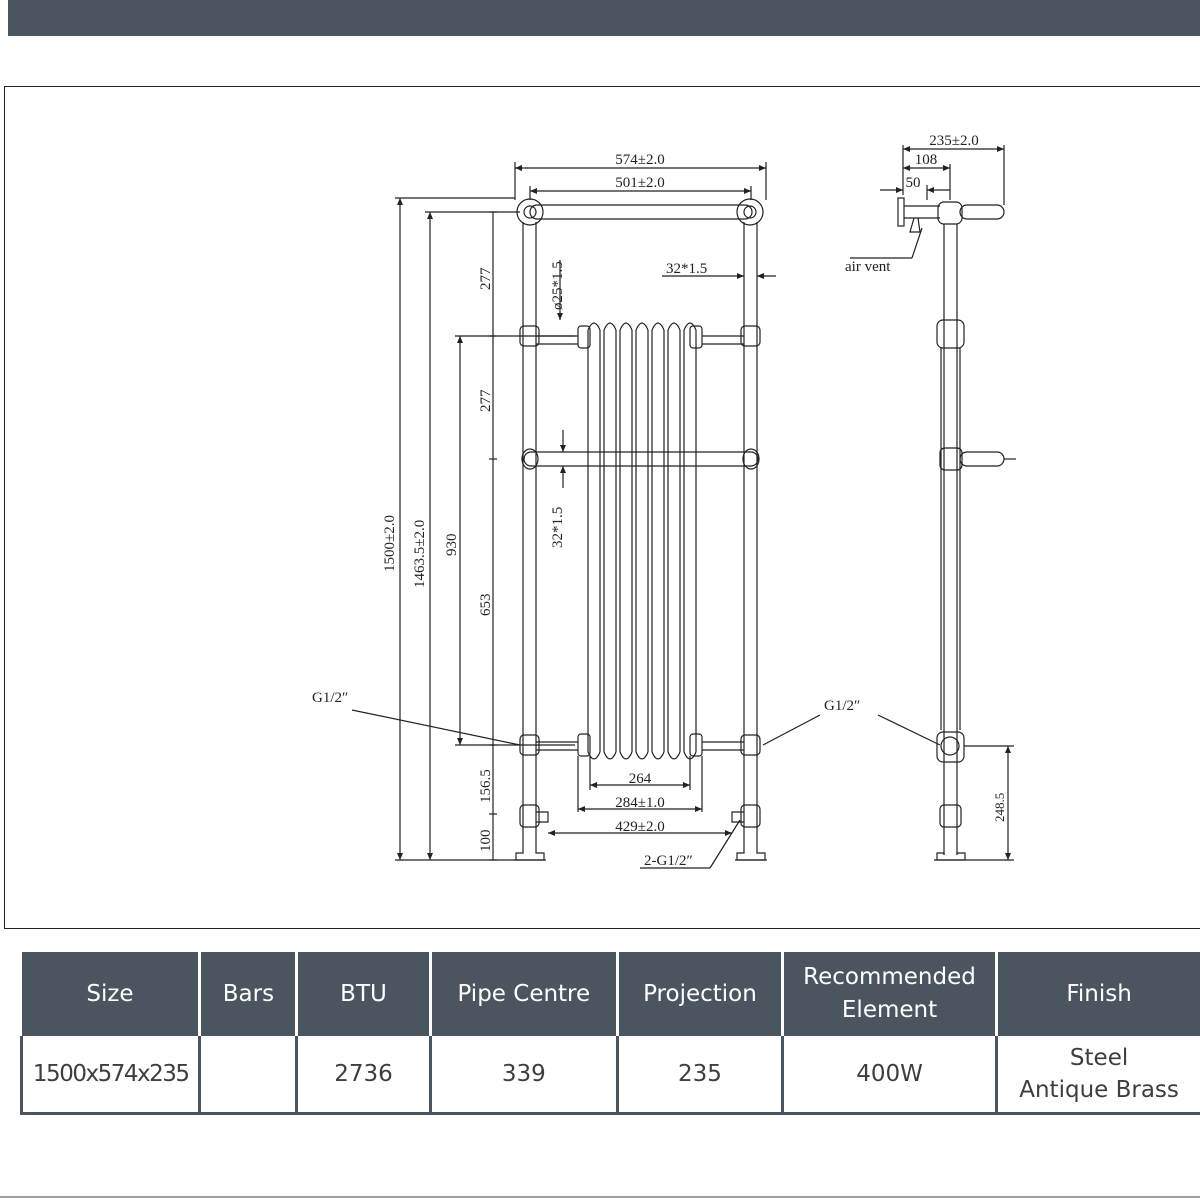  What do you see at coordinates (999, 807) in the screenshot?
I see `label-height-248: 248.5` at bounding box center [999, 807].